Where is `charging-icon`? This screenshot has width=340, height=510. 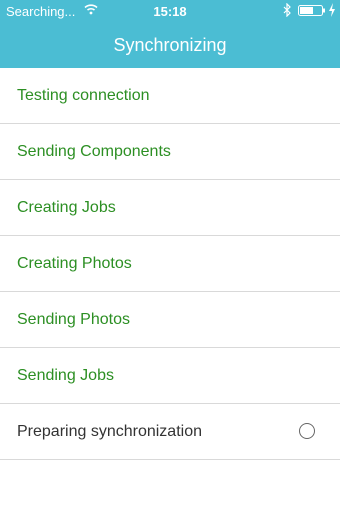
charging-icon is located at coordinates (332, 10).